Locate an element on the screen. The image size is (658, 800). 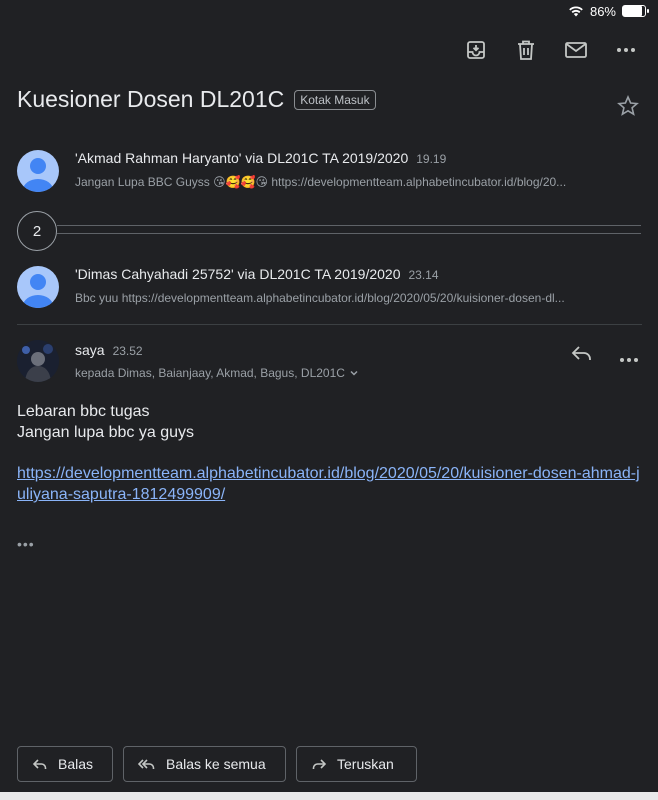
collapsed-divider-bottom is located at coordinates (349, 233).